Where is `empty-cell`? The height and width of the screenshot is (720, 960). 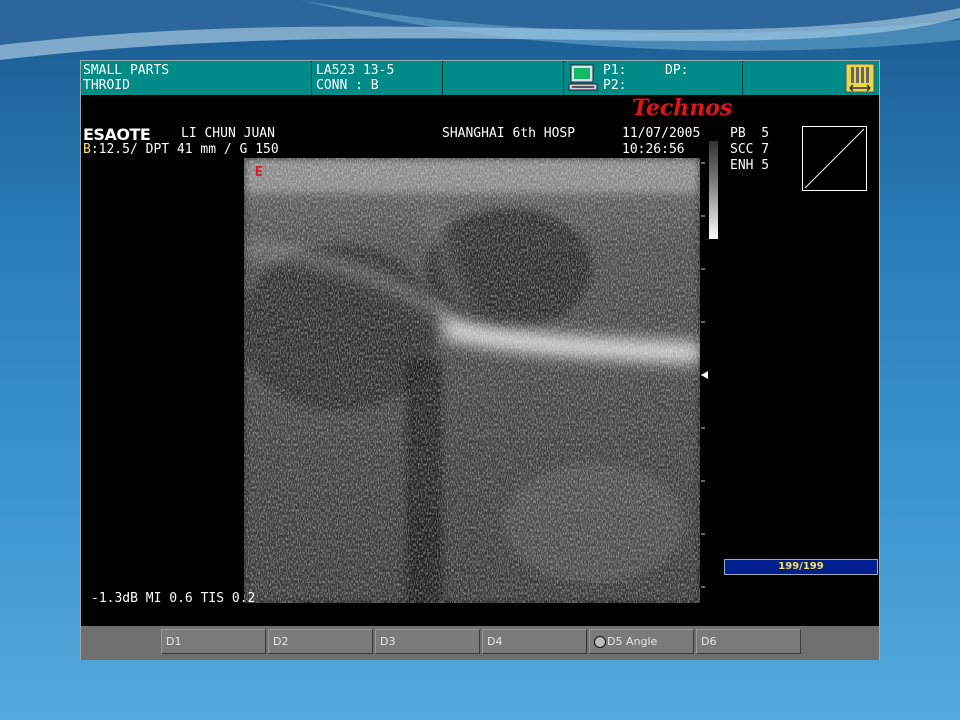
empty-cell is located at coordinates (503, 78).